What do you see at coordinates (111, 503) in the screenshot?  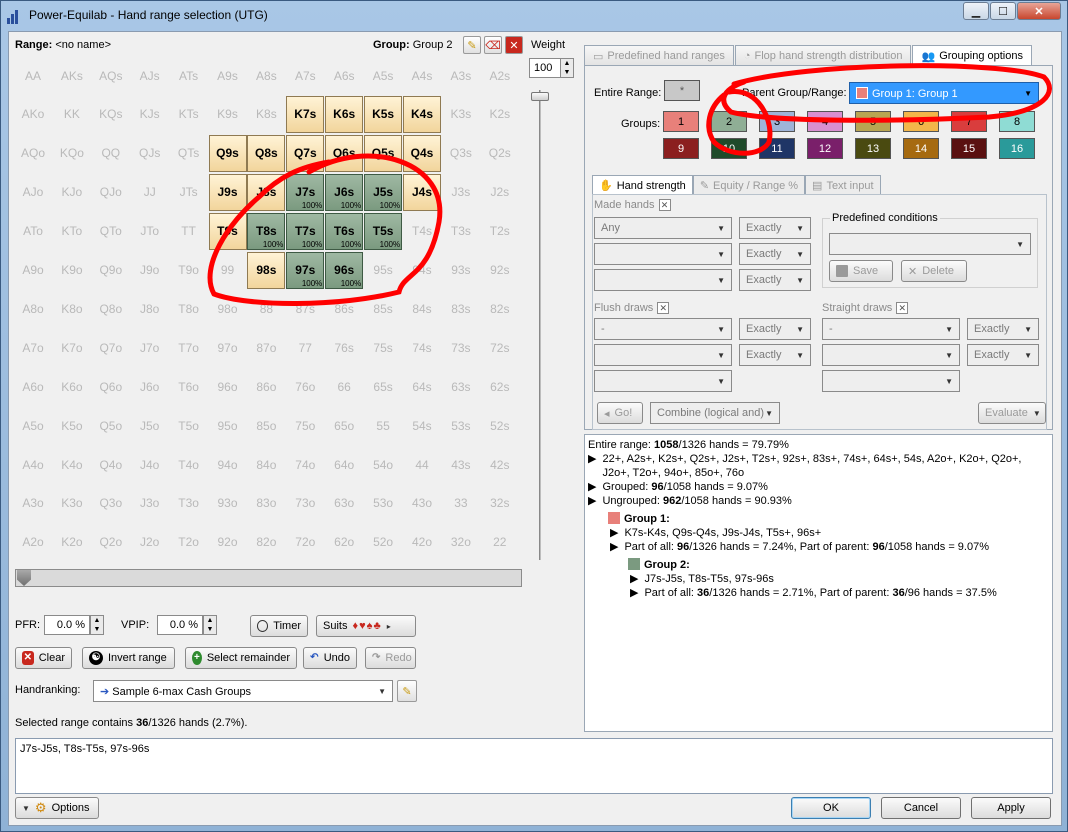 I see `hand-cell-Q3o: Q3o` at bounding box center [111, 503].